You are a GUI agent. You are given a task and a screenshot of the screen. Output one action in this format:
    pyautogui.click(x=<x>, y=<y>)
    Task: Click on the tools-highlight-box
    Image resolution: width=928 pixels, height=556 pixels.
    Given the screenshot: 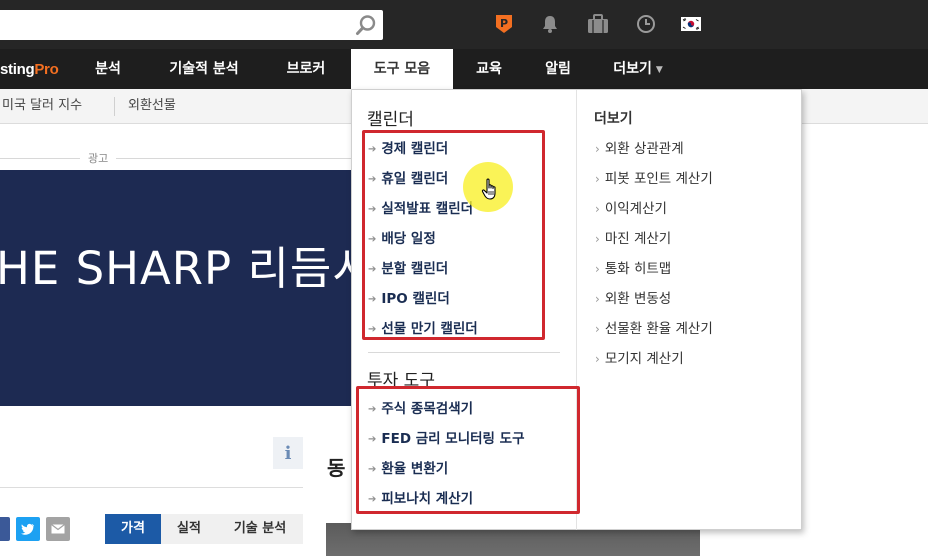 What is the action you would take?
    pyautogui.click(x=468, y=450)
    